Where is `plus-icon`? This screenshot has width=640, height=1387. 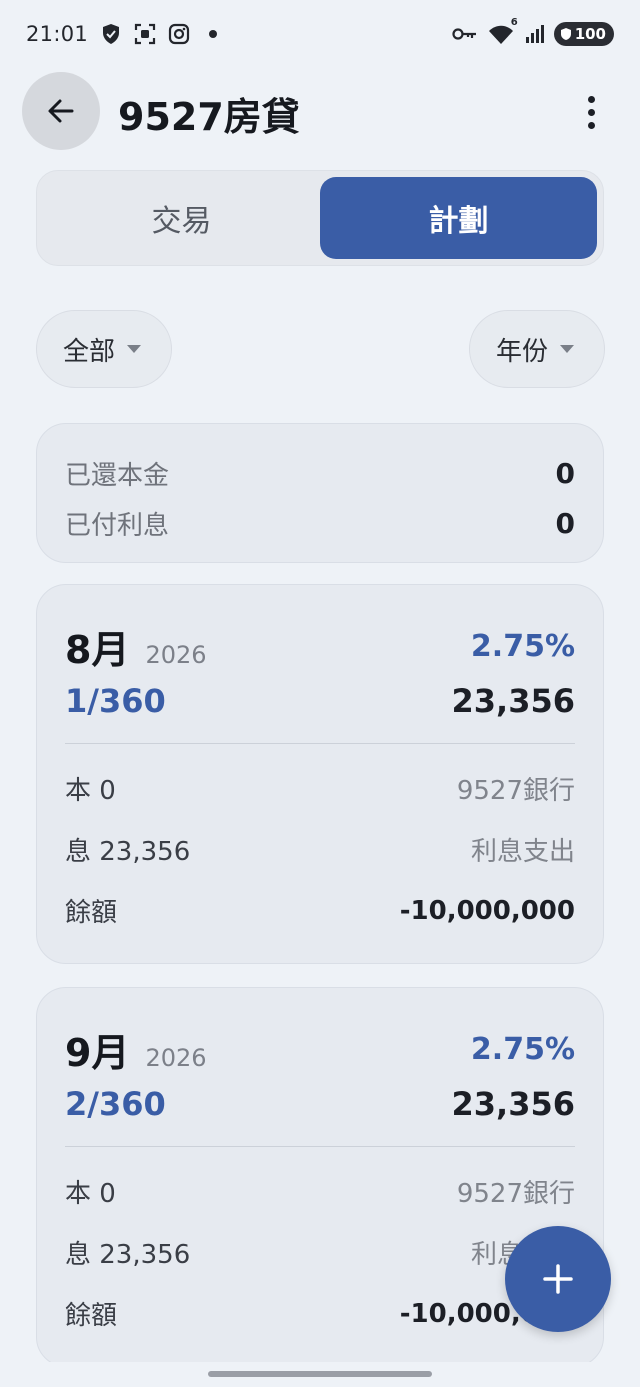 plus-icon is located at coordinates (558, 1279).